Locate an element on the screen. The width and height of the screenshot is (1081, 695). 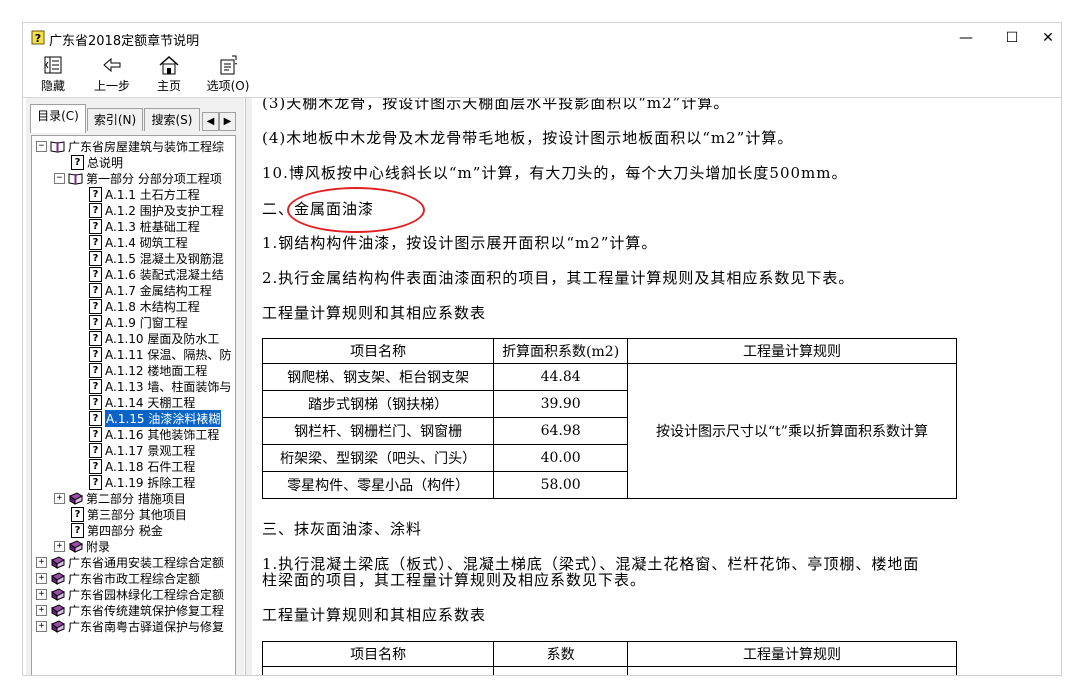
scroll-left-icon: ◀ is located at coordinates (210, 121).